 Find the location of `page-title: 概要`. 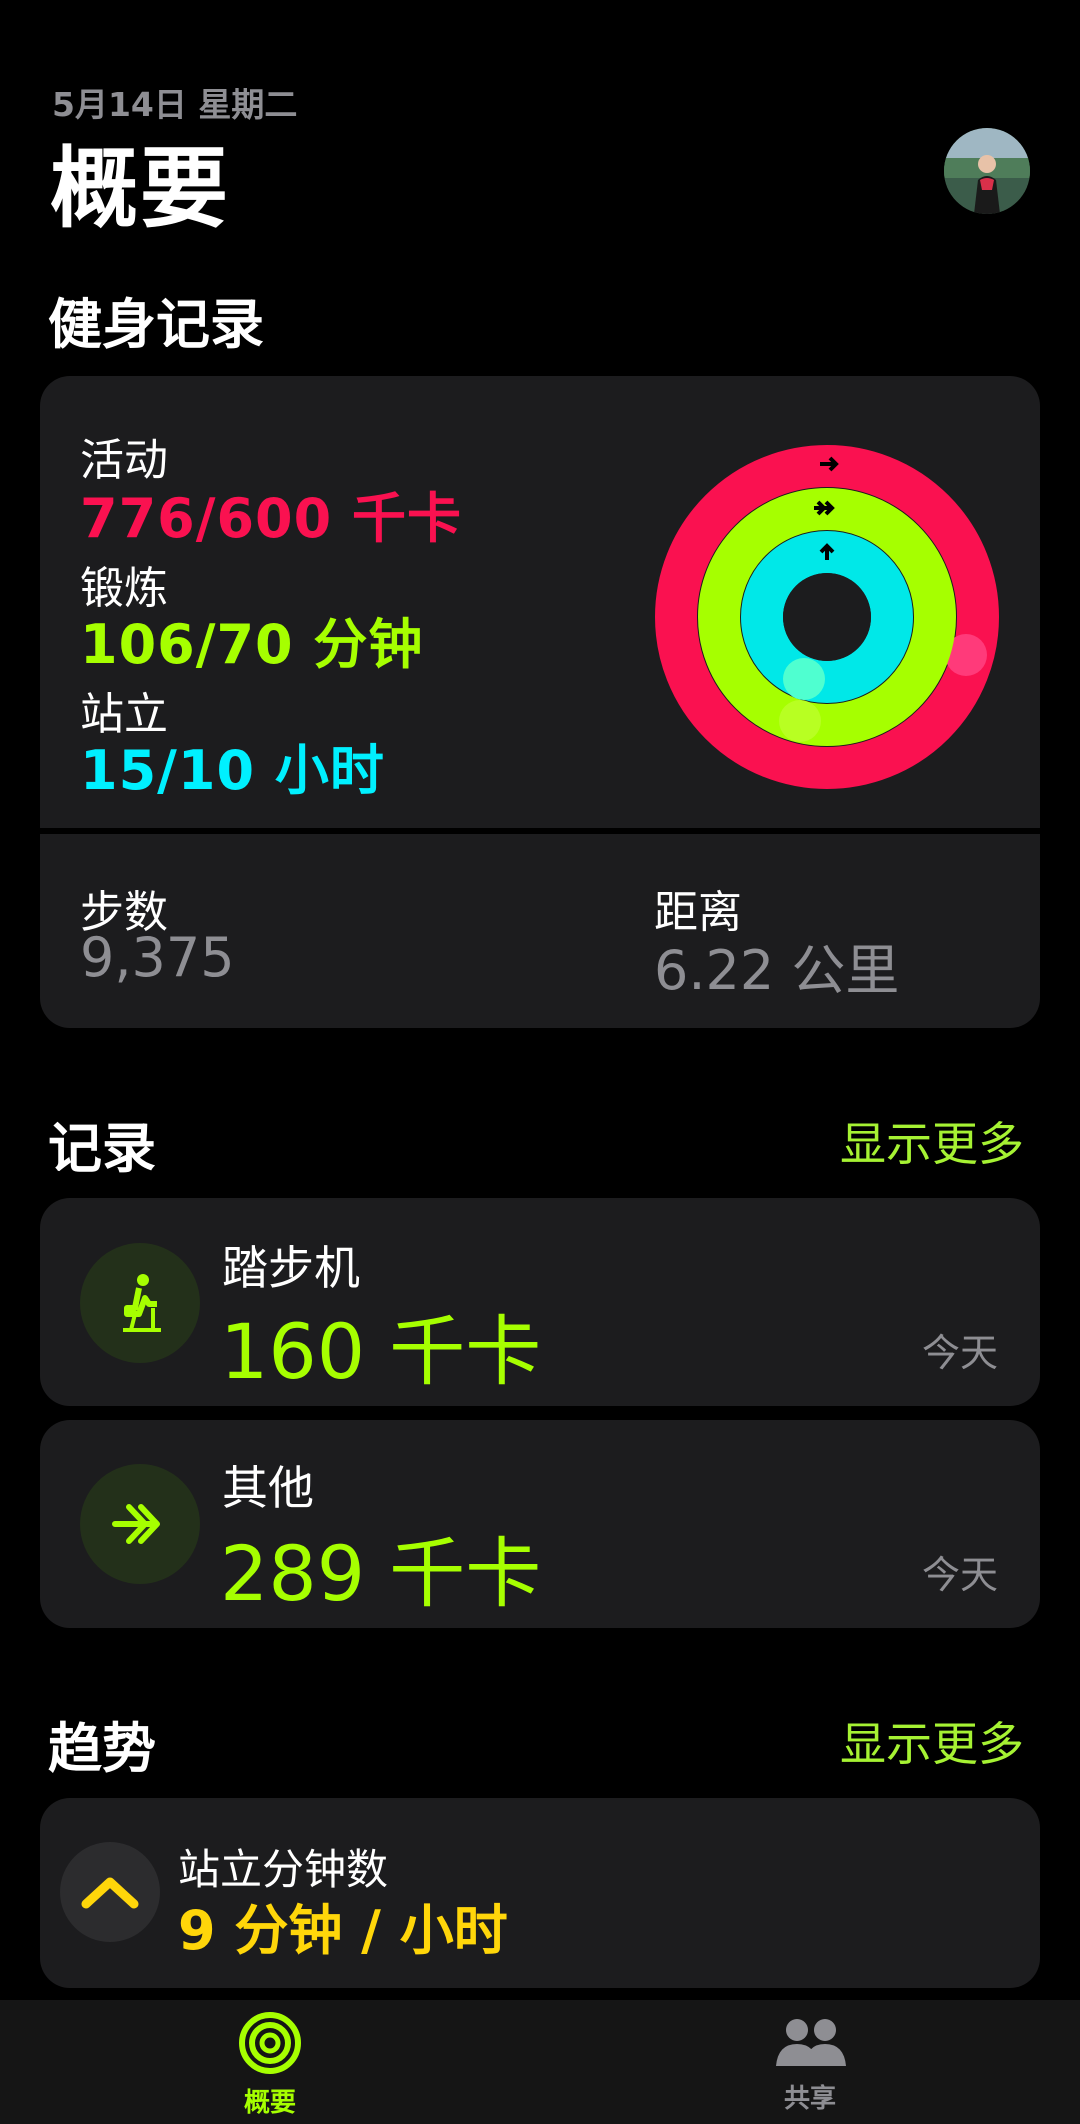

page-title: 概要 is located at coordinates (140, 188).